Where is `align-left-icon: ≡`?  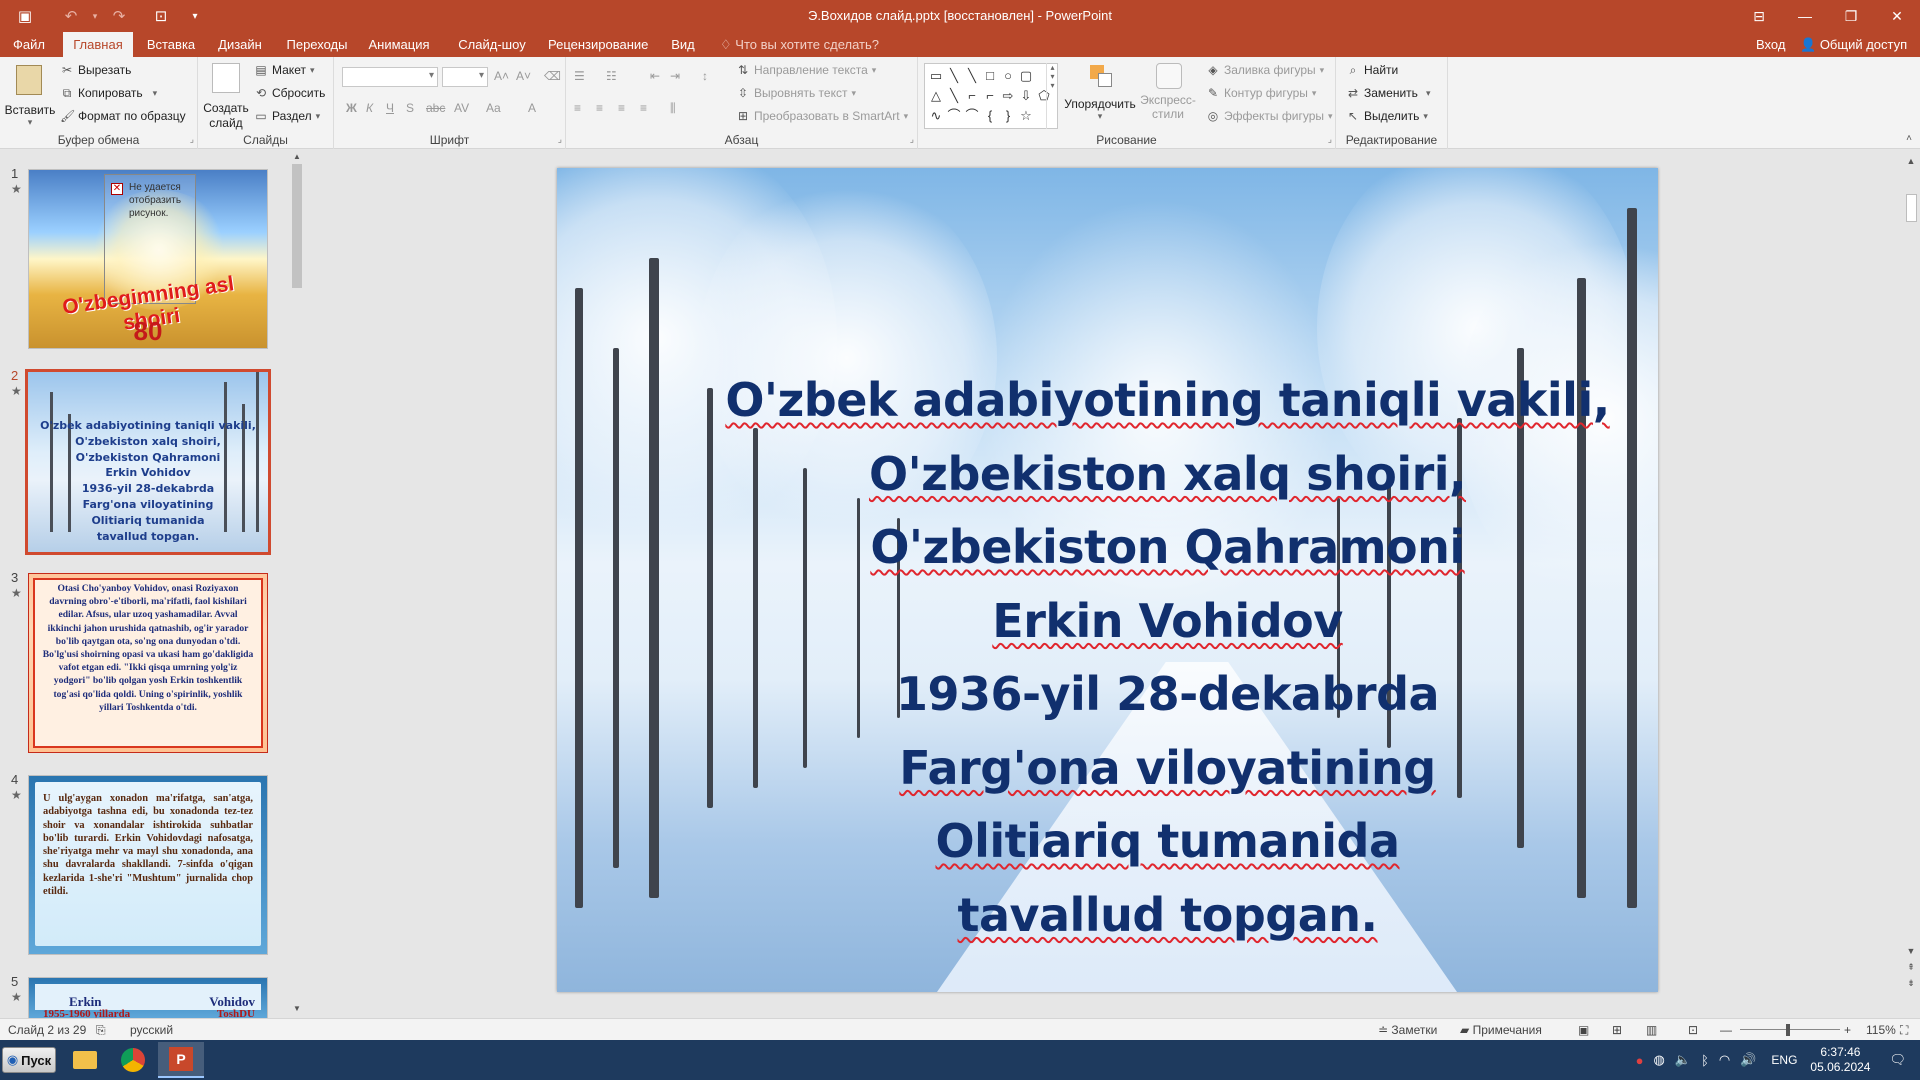 align-left-icon: ≡ is located at coordinates (577, 108).